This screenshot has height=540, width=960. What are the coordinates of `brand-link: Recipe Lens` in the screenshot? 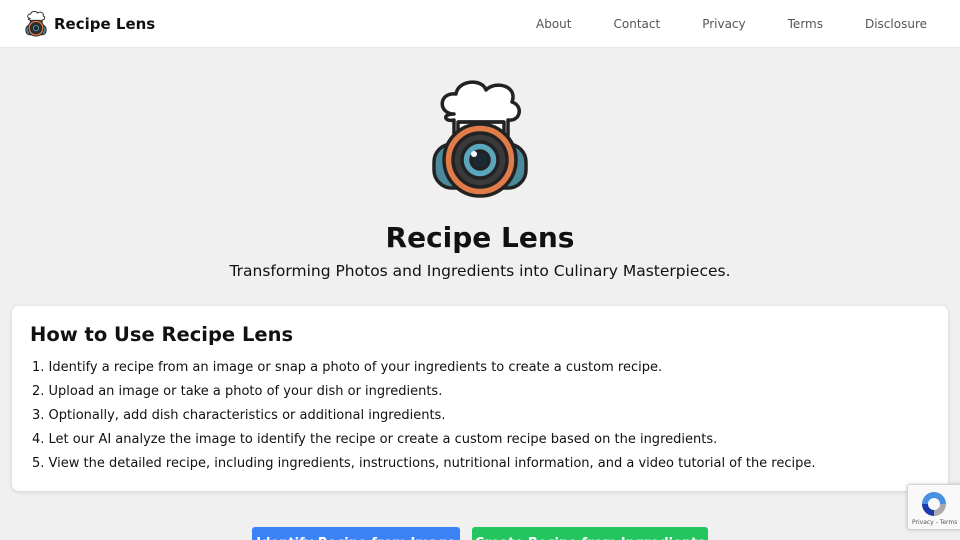 It's located at (89, 24).